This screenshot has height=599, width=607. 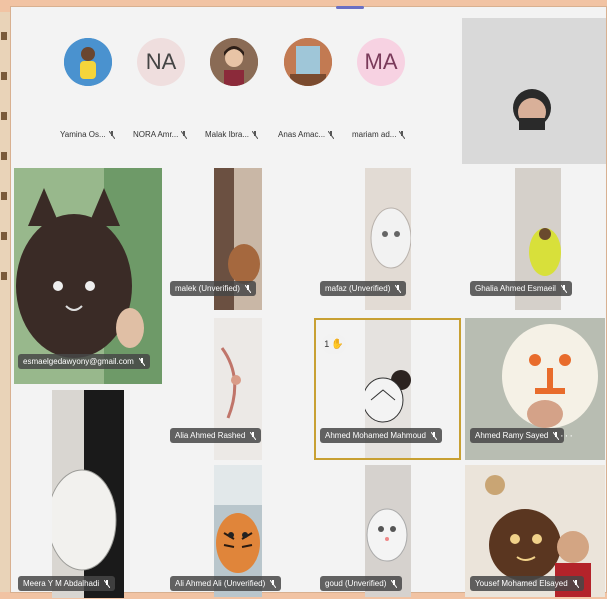 I want to click on avatar: NA, so click(x=161, y=62).